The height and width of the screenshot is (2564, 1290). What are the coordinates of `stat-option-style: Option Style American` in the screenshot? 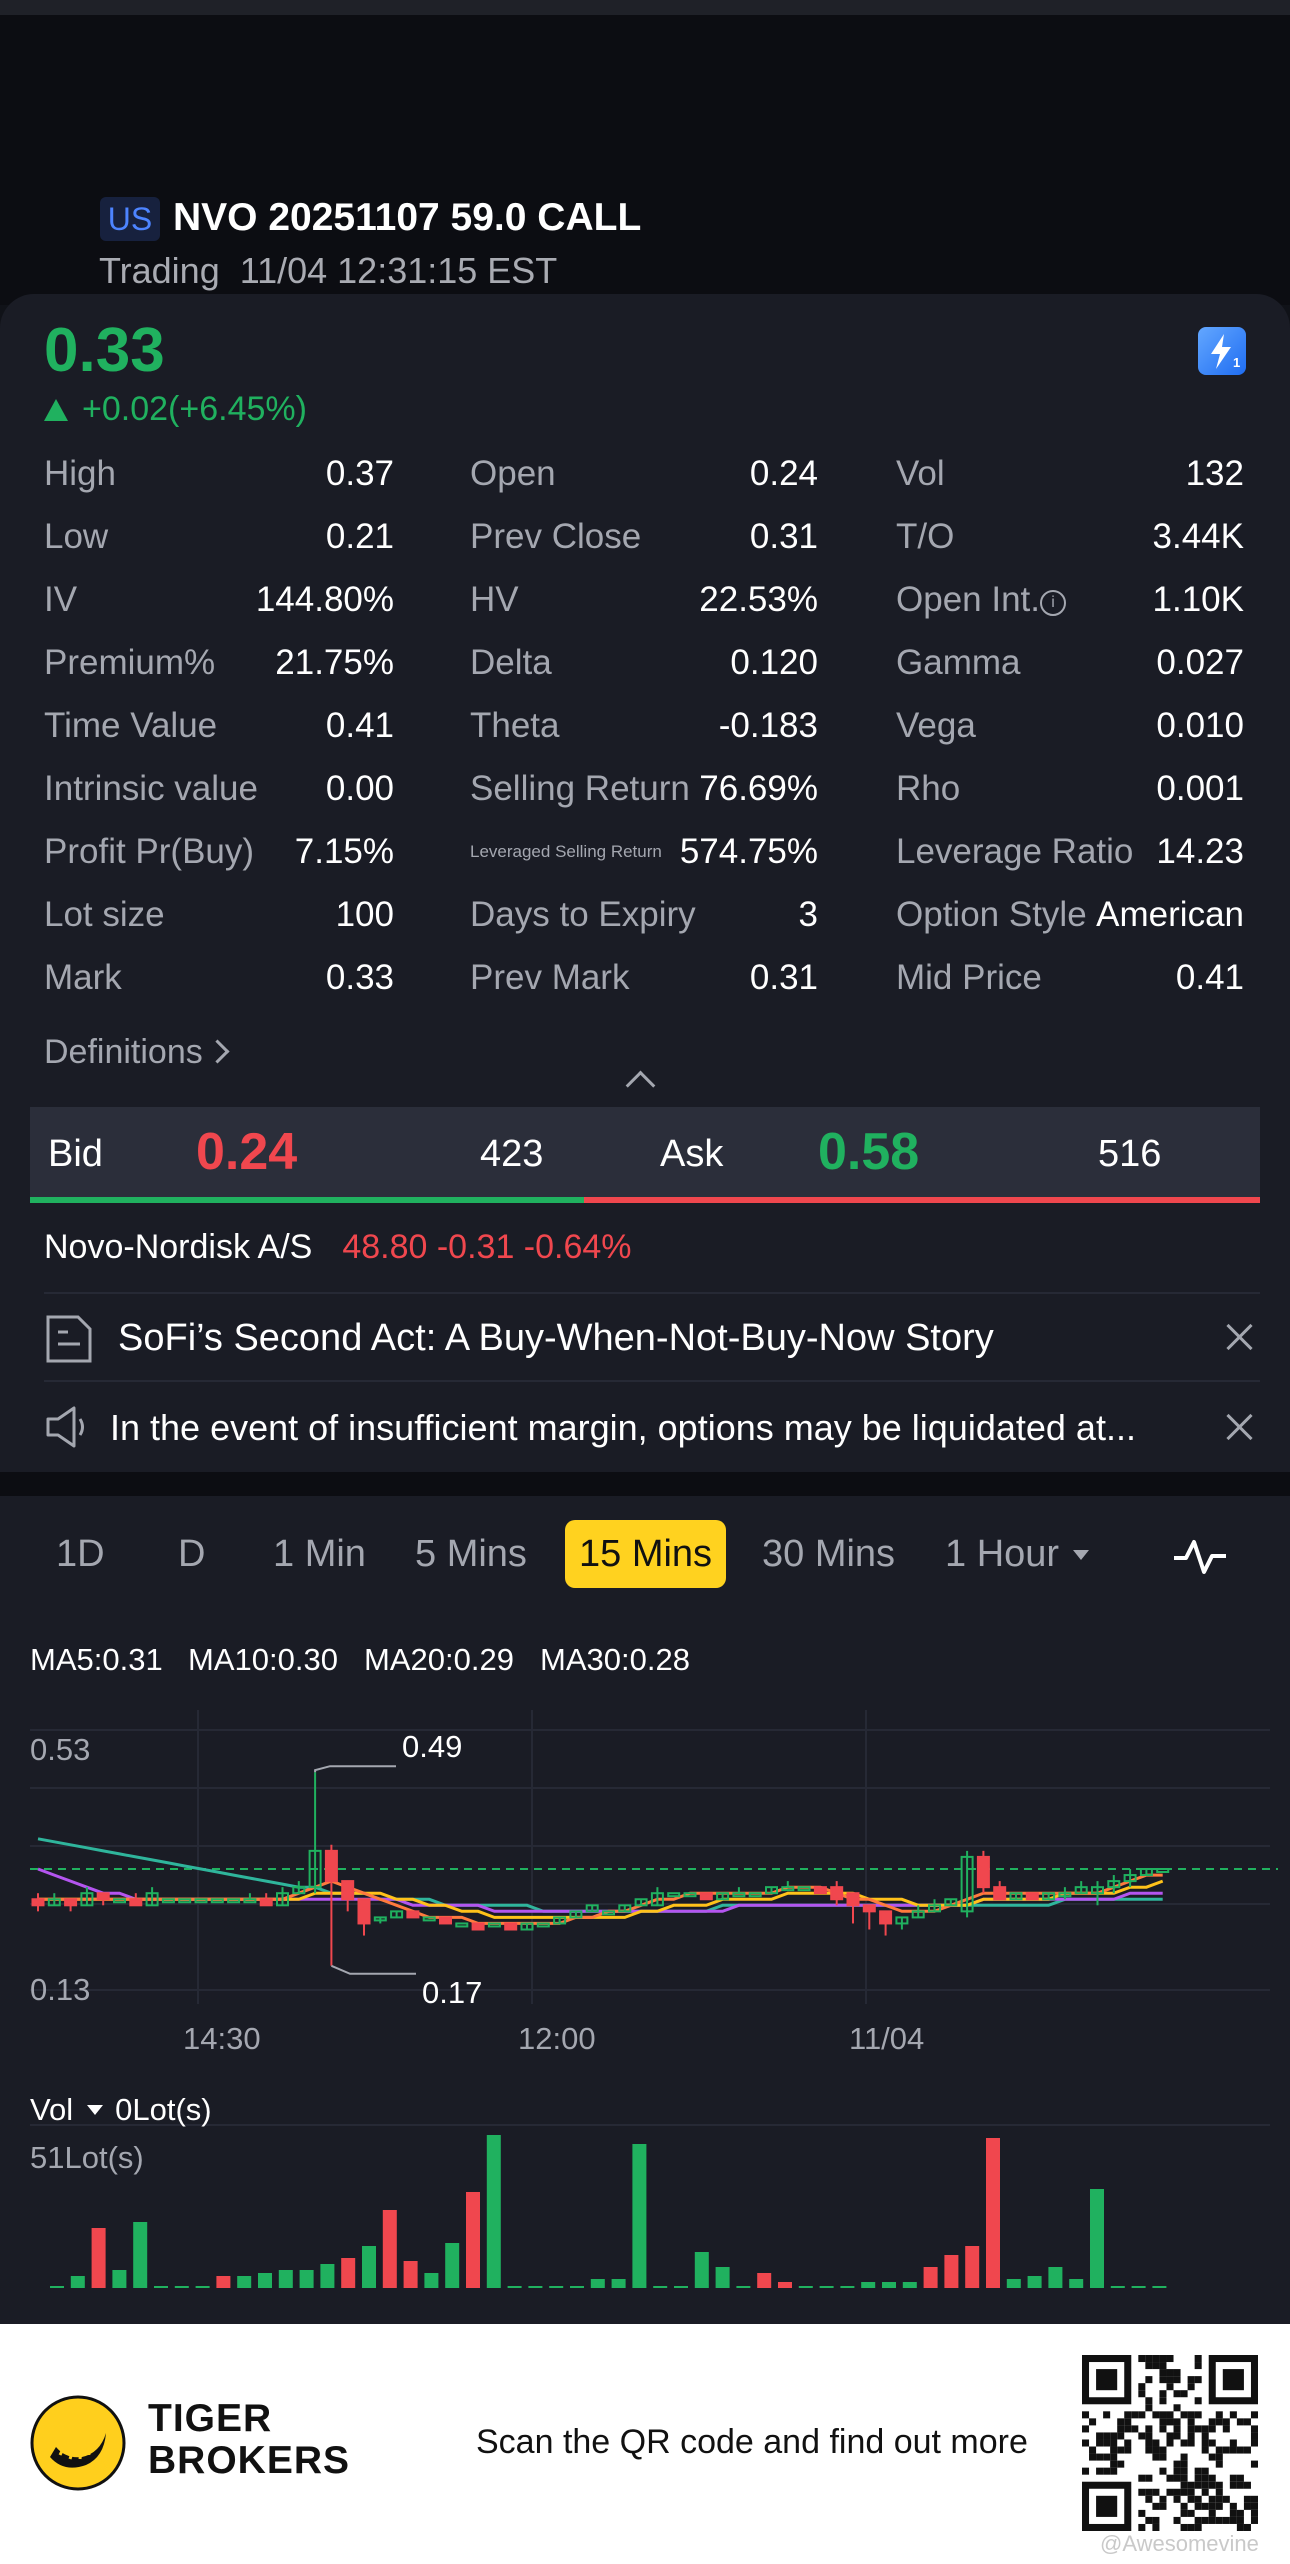 It's located at (1070, 915).